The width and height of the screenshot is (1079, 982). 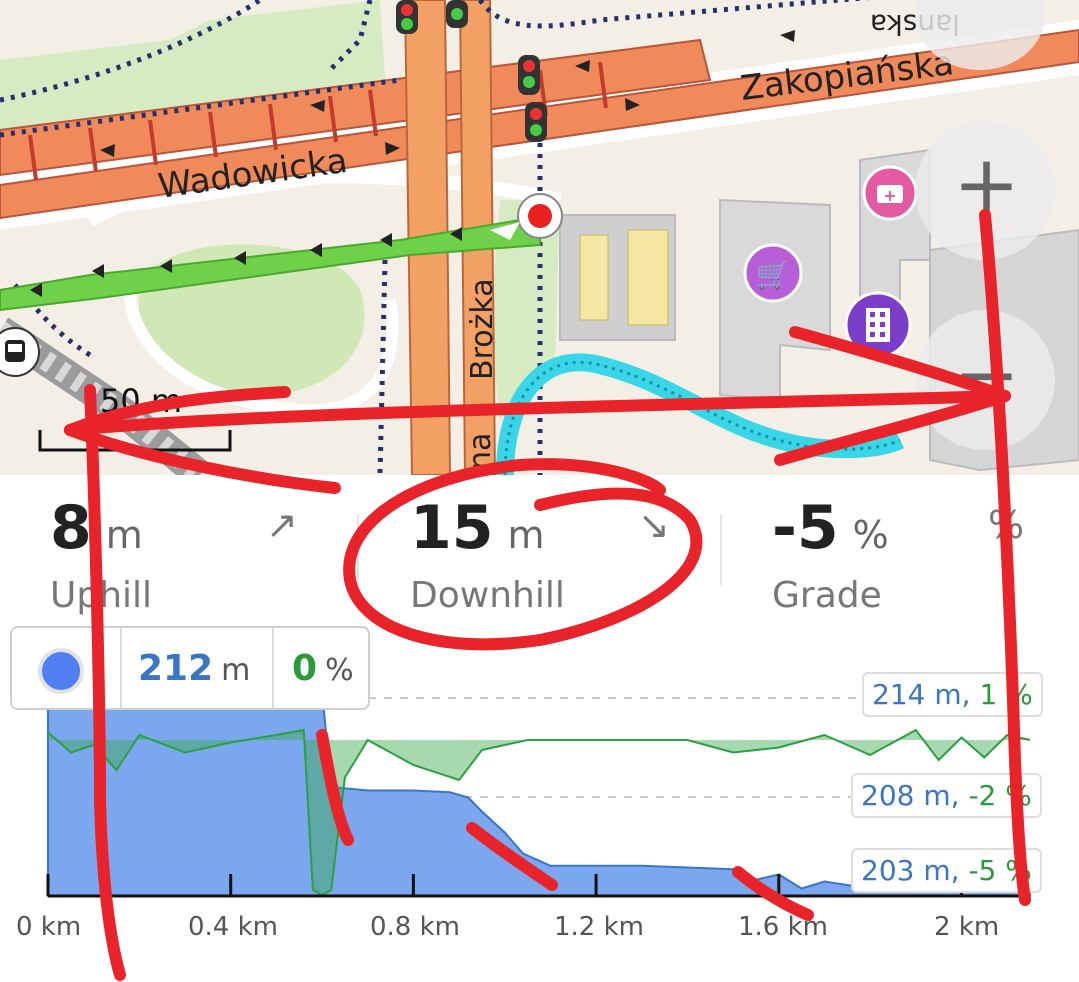 What do you see at coordinates (480, 451) in the screenshot?
I see `street-label-partial: na` at bounding box center [480, 451].